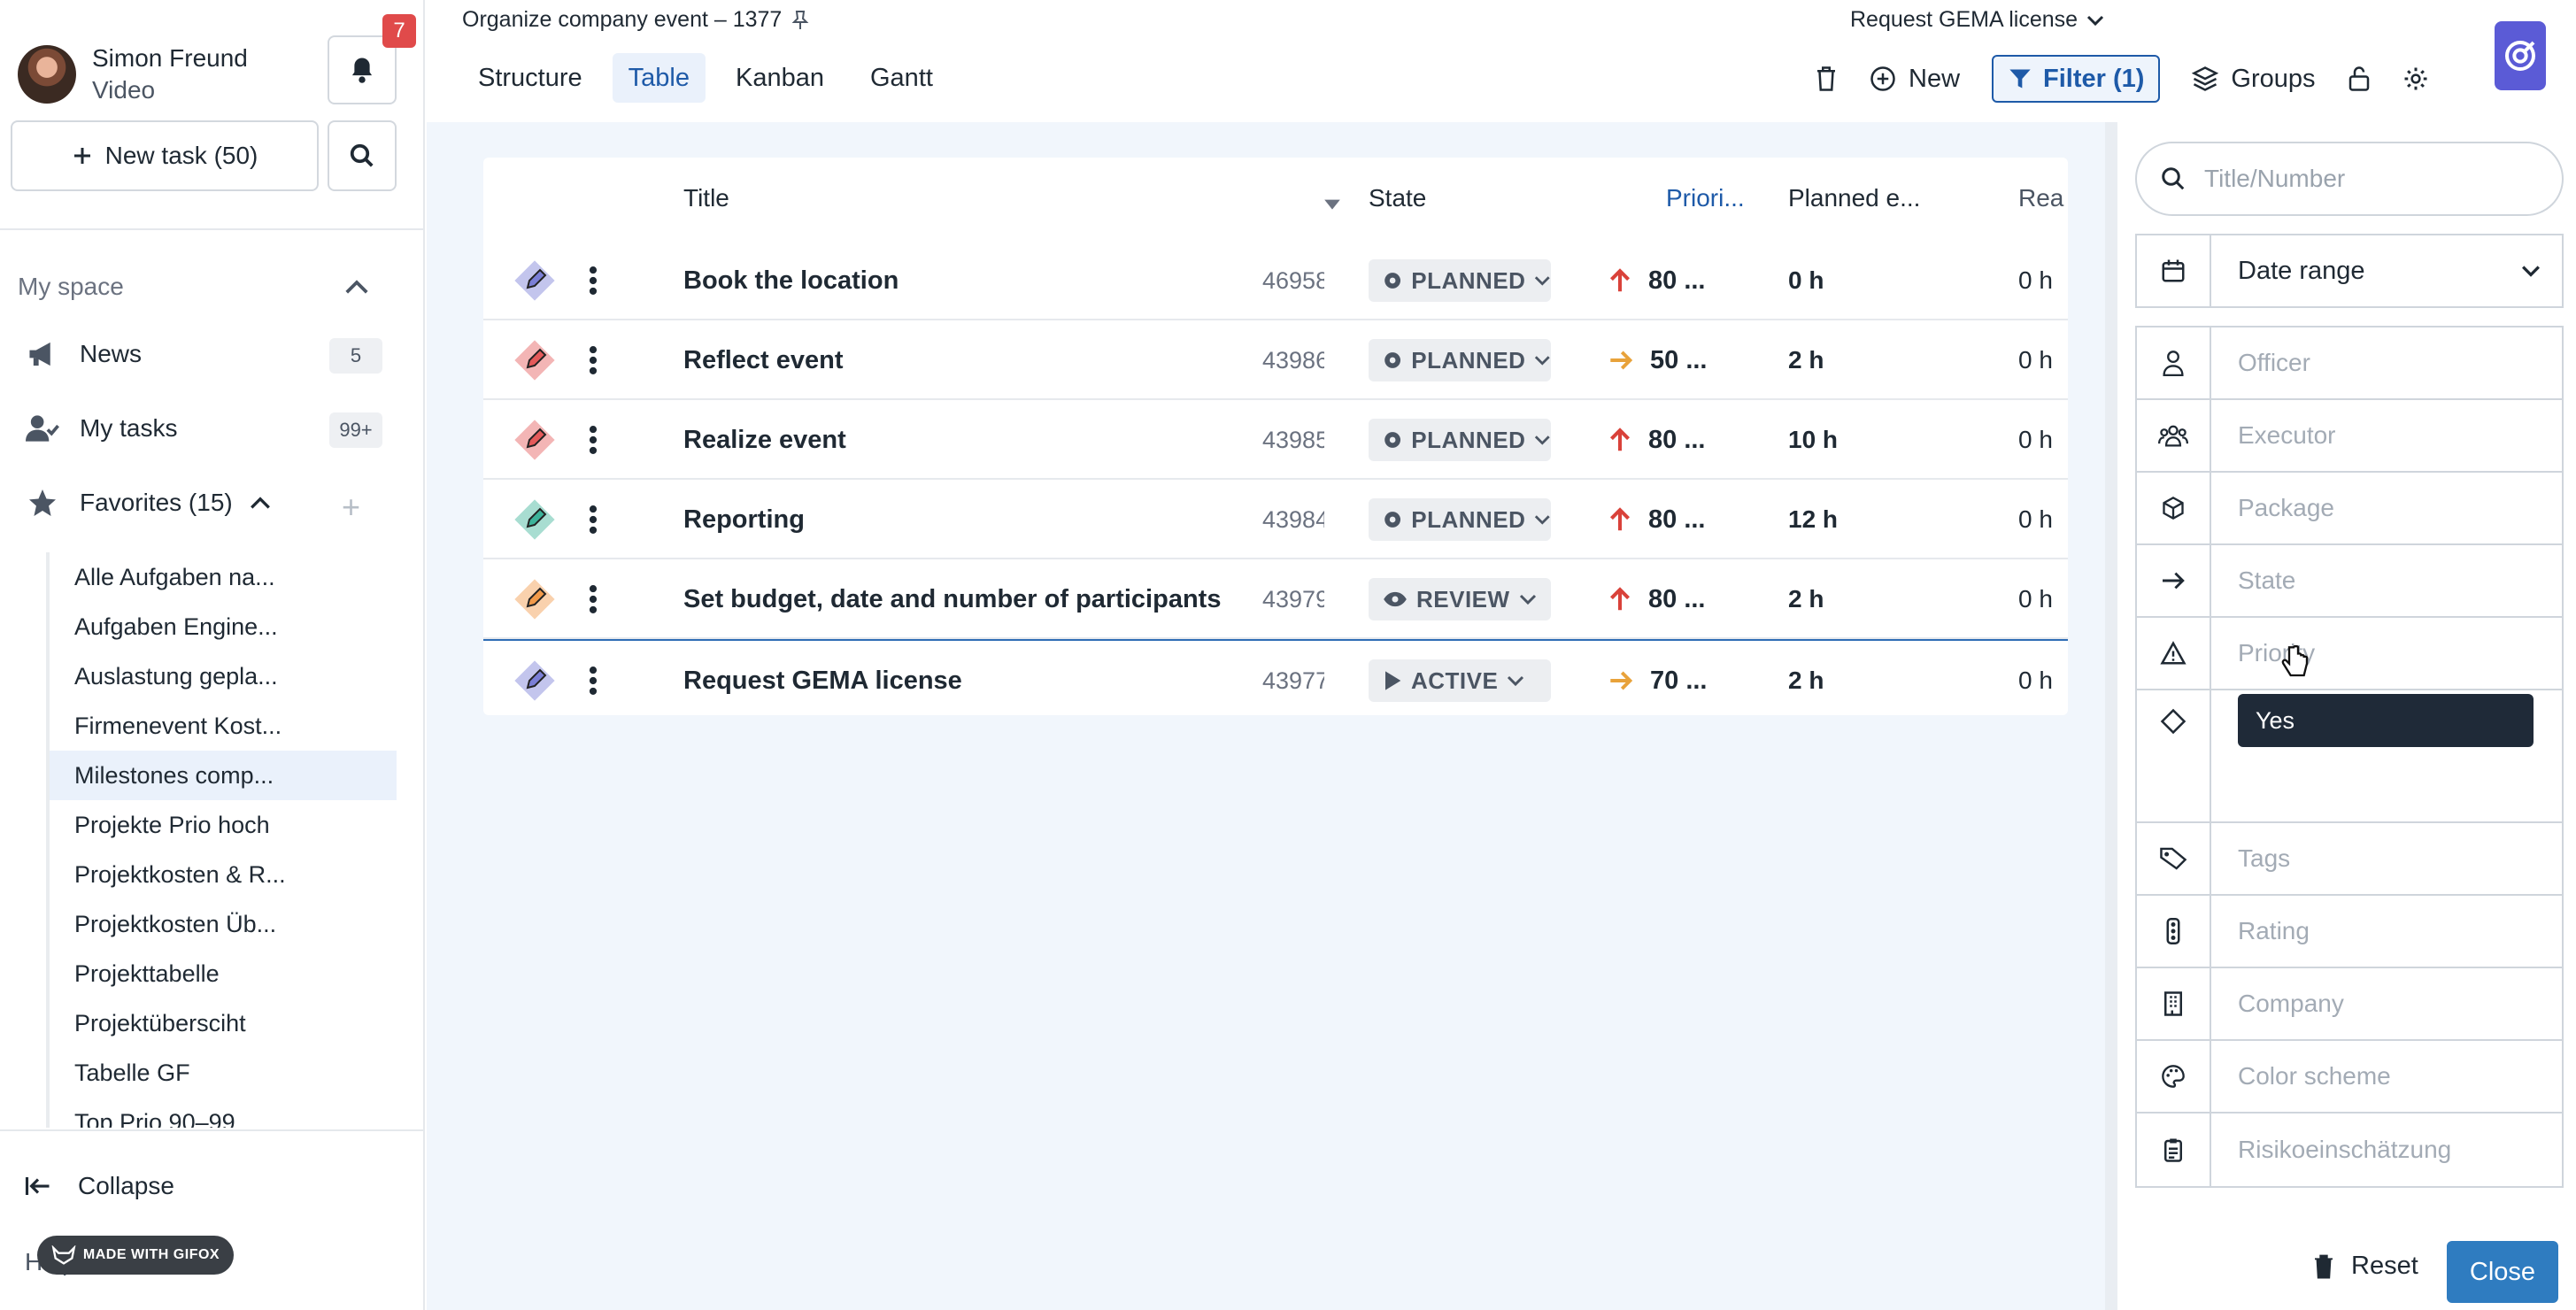 The height and width of the screenshot is (1310, 2576). I want to click on filter-color-scheme: Color scheme, so click(2349, 1077).